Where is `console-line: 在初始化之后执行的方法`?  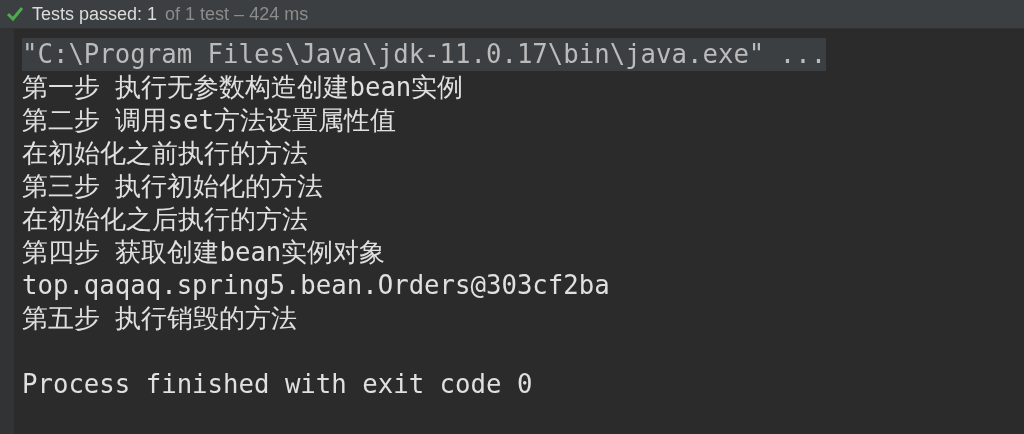
console-line: 在初始化之后执行的方法 is located at coordinates (165, 219).